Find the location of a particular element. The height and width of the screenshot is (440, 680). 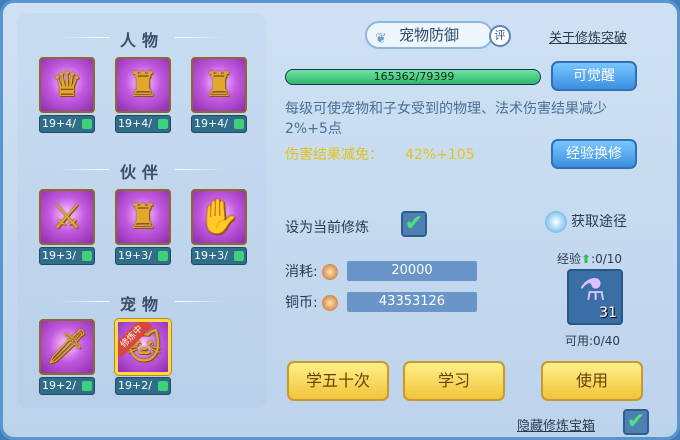

skill-partner-2: ♜ 19+3/ is located at coordinates (143, 228).